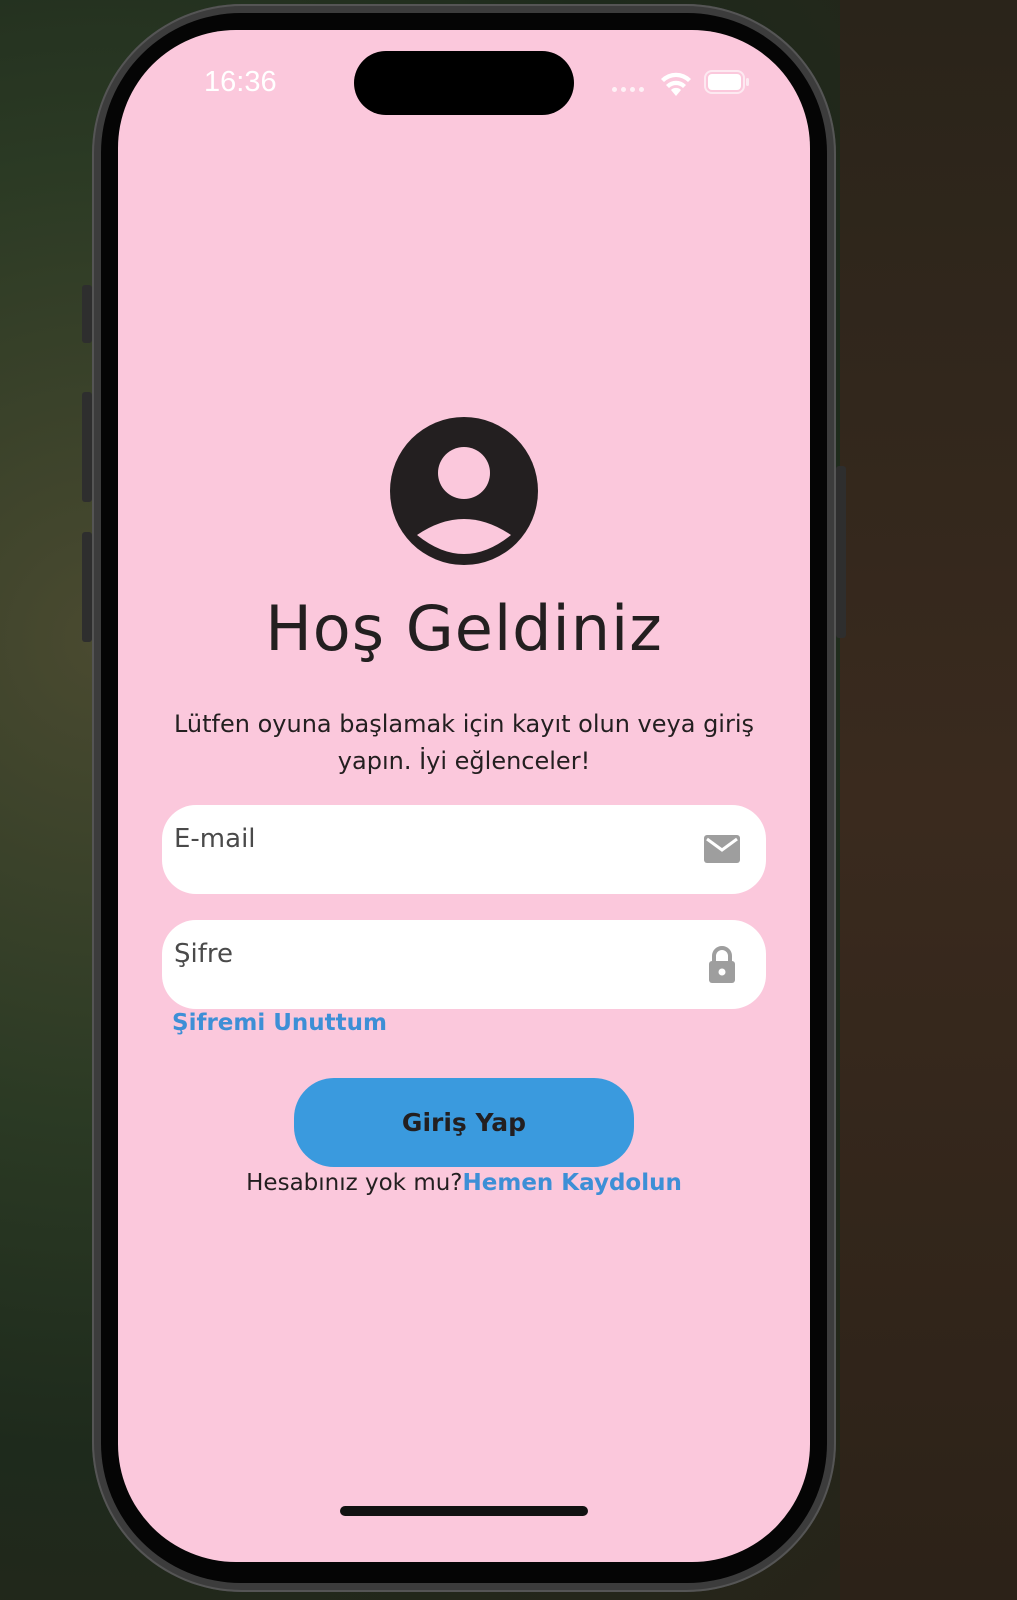 The width and height of the screenshot is (1017, 1600). What do you see at coordinates (572, 1183) in the screenshot?
I see `register-link: Hemen Kaydolun` at bounding box center [572, 1183].